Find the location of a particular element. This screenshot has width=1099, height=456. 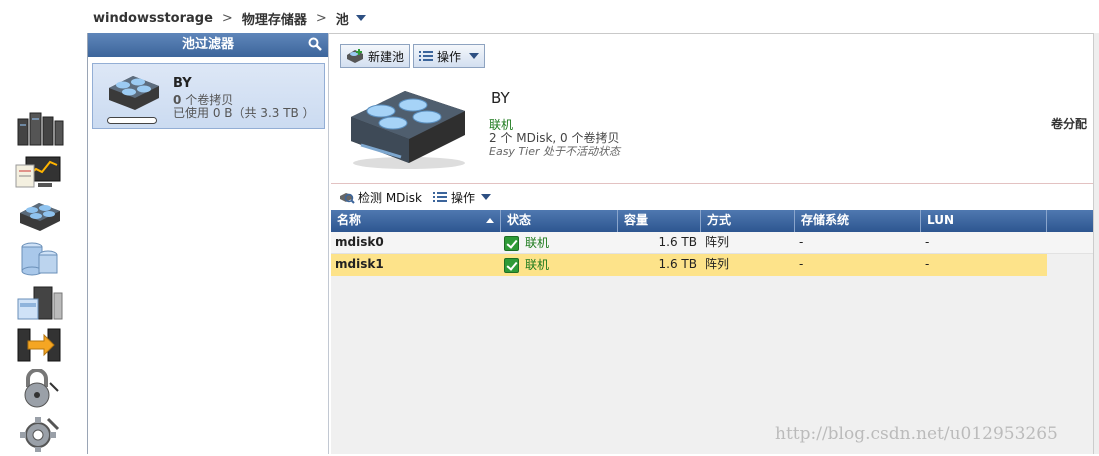

pool-large-icon is located at coordinates (408, 130).